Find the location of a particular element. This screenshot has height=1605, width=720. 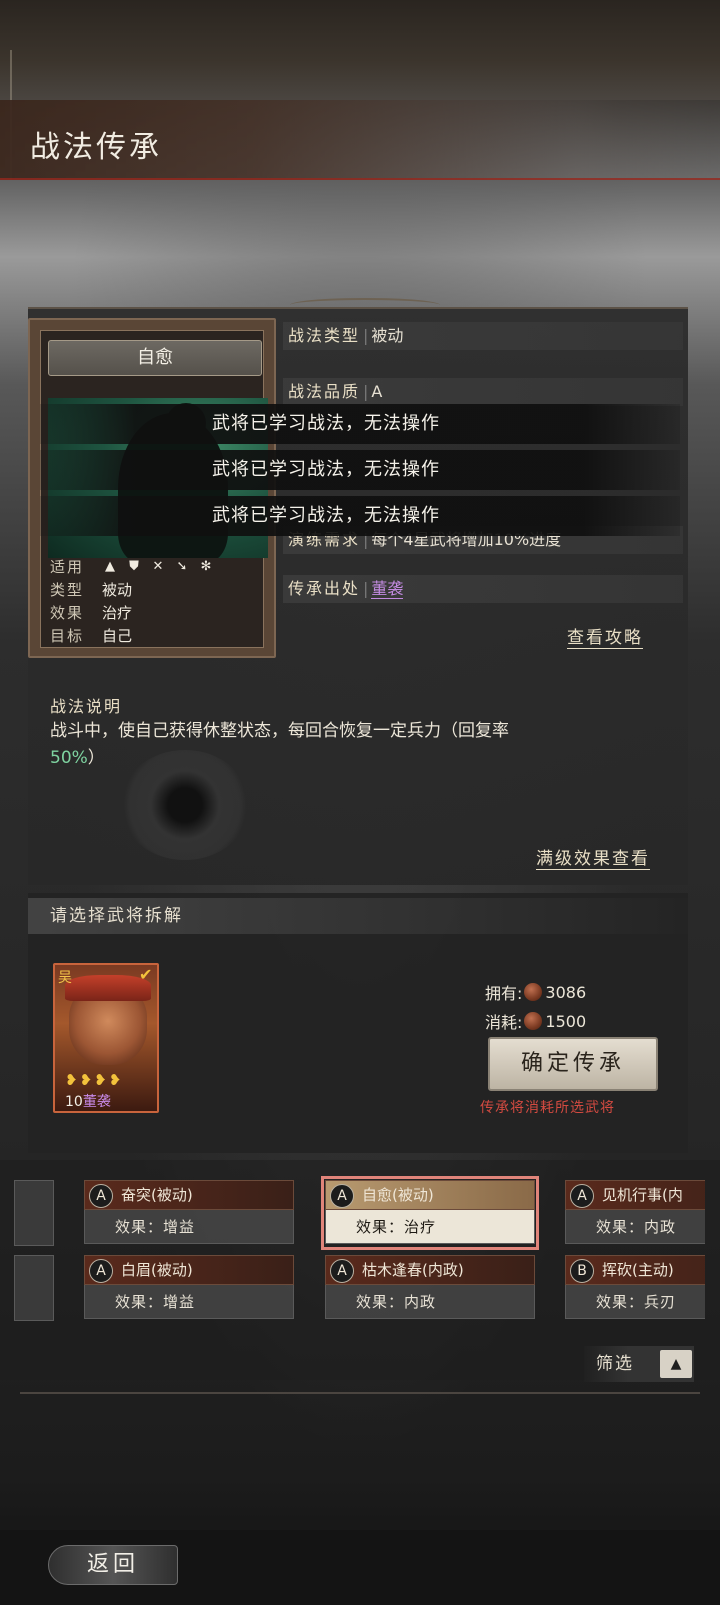

cost-value: 1500 is located at coordinates (566, 1021).